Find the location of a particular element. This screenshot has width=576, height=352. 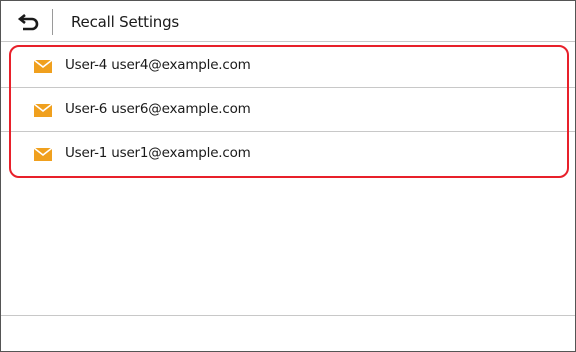

list-item: User-4 user4@example.com is located at coordinates (288, 66).